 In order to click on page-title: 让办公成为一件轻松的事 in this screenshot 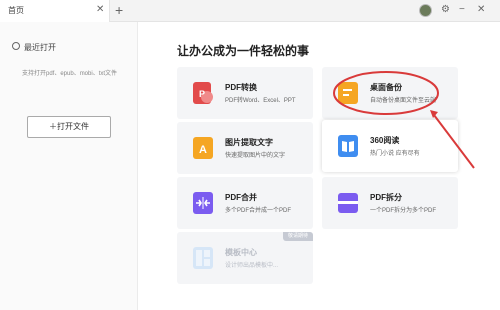, I will do `click(243, 51)`.